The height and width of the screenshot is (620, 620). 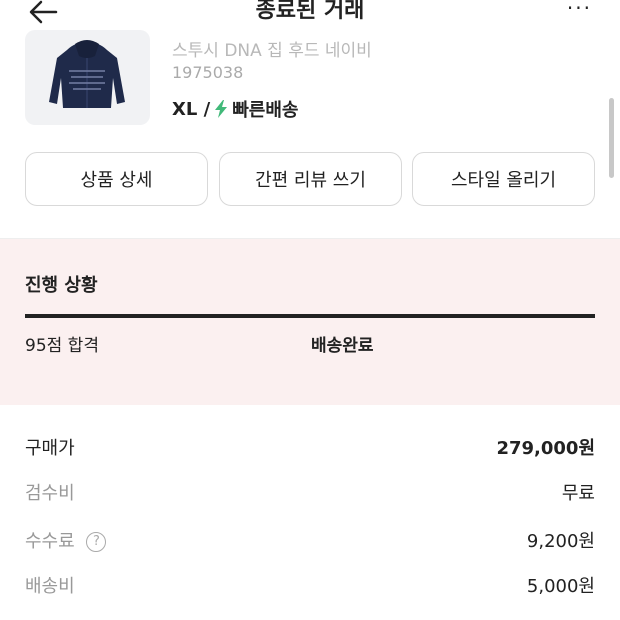 What do you see at coordinates (310, 316) in the screenshot?
I see `progress-bar` at bounding box center [310, 316].